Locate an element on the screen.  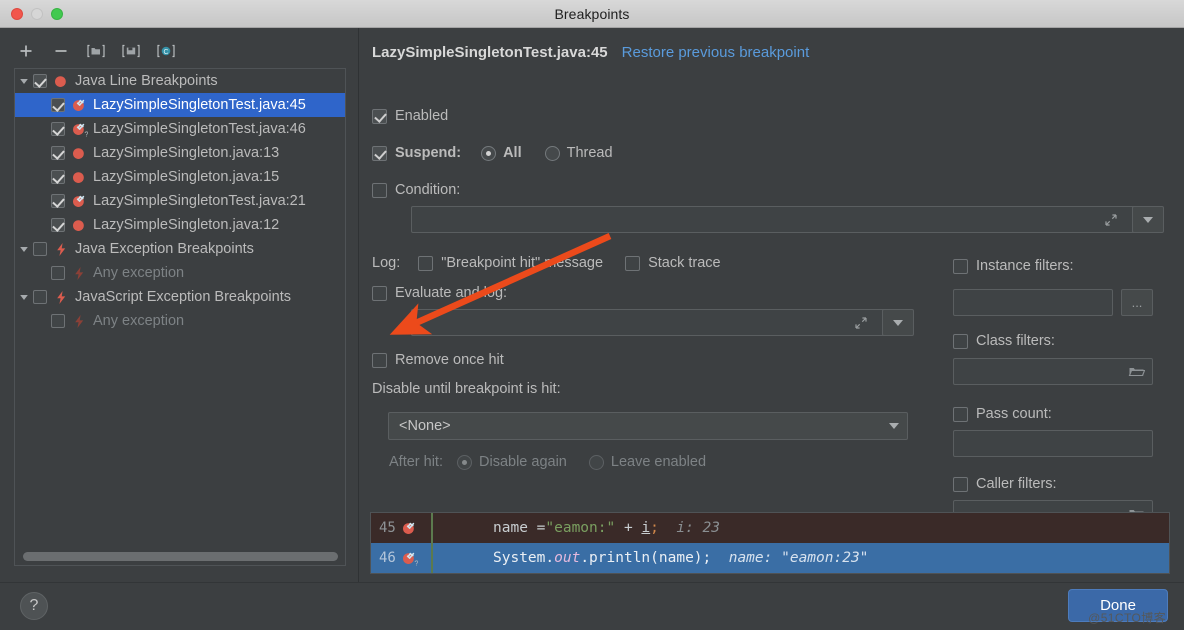
tree-item-6: LazySimpleSingleton.java:12 is located at coordinates (180, 225).